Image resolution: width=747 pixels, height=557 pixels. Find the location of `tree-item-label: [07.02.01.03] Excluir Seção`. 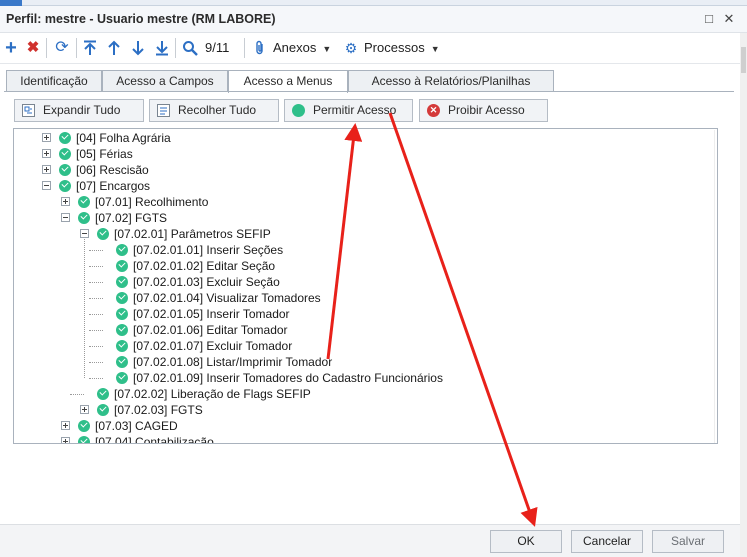

tree-item-label: [07.02.01.03] Excluir Seção is located at coordinates (206, 282).